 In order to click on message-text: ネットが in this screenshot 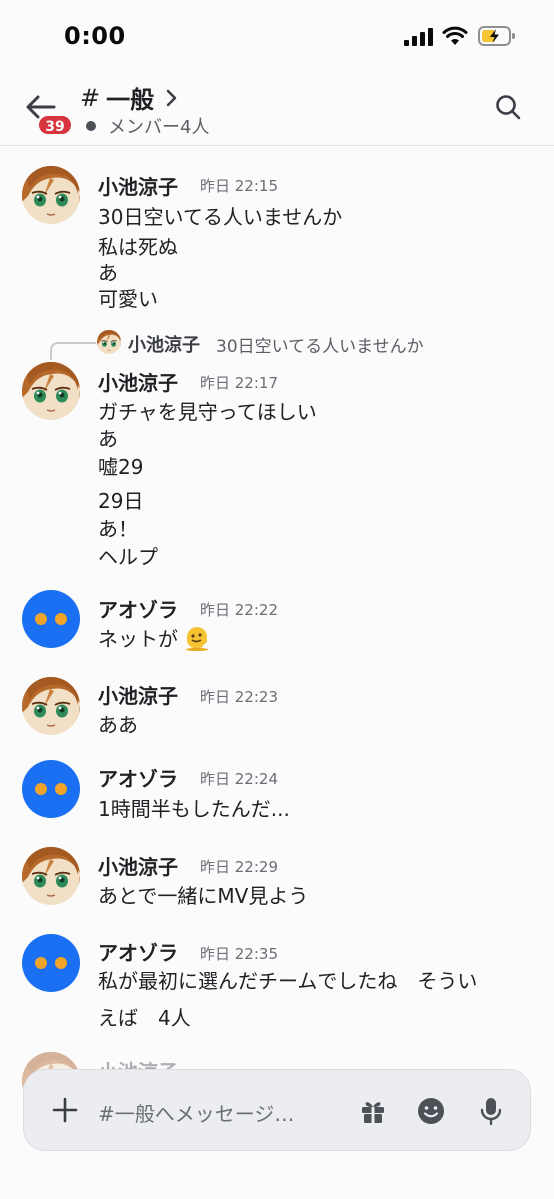, I will do `click(154, 637)`.